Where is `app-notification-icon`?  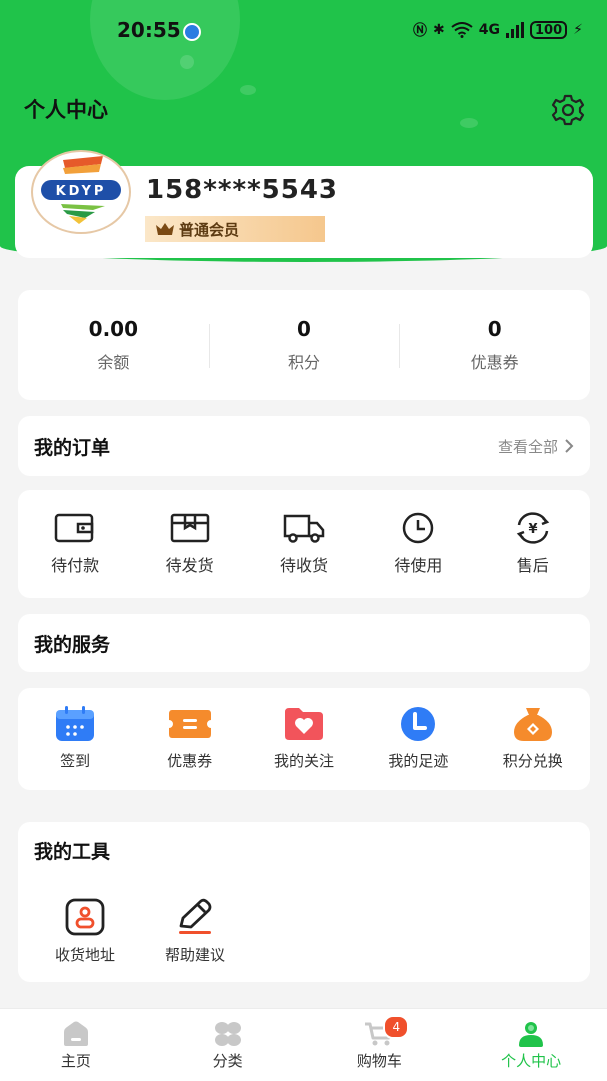 app-notification-icon is located at coordinates (192, 32).